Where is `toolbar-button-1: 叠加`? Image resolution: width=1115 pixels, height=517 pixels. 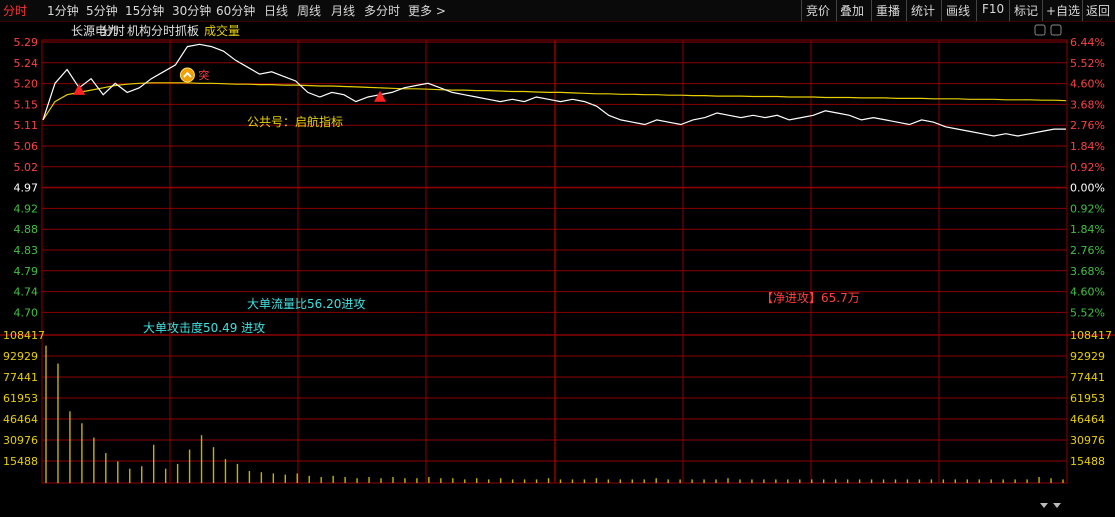 toolbar-button-1: 叠加 is located at coordinates (852, 10).